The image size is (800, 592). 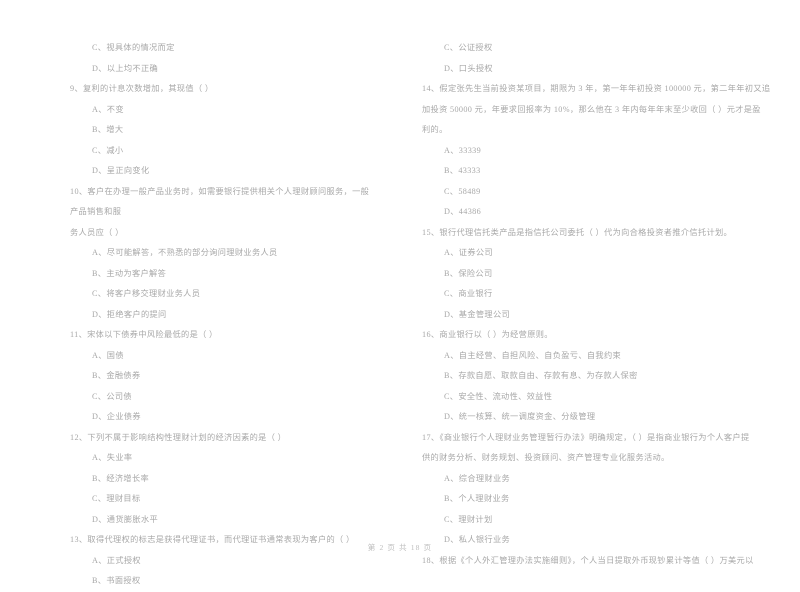 What do you see at coordinates (112, 396) in the screenshot?
I see `option-item: C、公司债` at bounding box center [112, 396].